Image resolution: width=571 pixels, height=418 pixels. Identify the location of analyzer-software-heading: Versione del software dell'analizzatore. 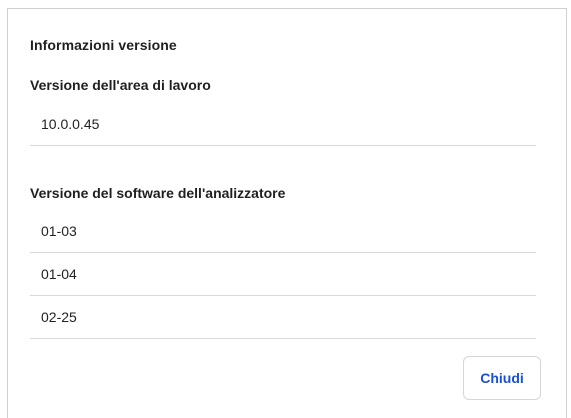
(158, 193).